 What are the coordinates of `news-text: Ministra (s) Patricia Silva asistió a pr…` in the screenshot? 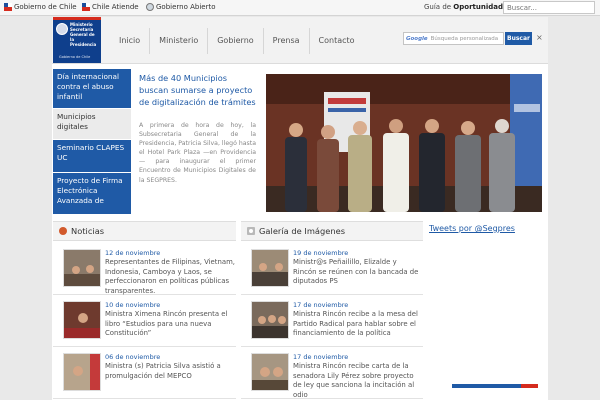 It's located at (170, 371).